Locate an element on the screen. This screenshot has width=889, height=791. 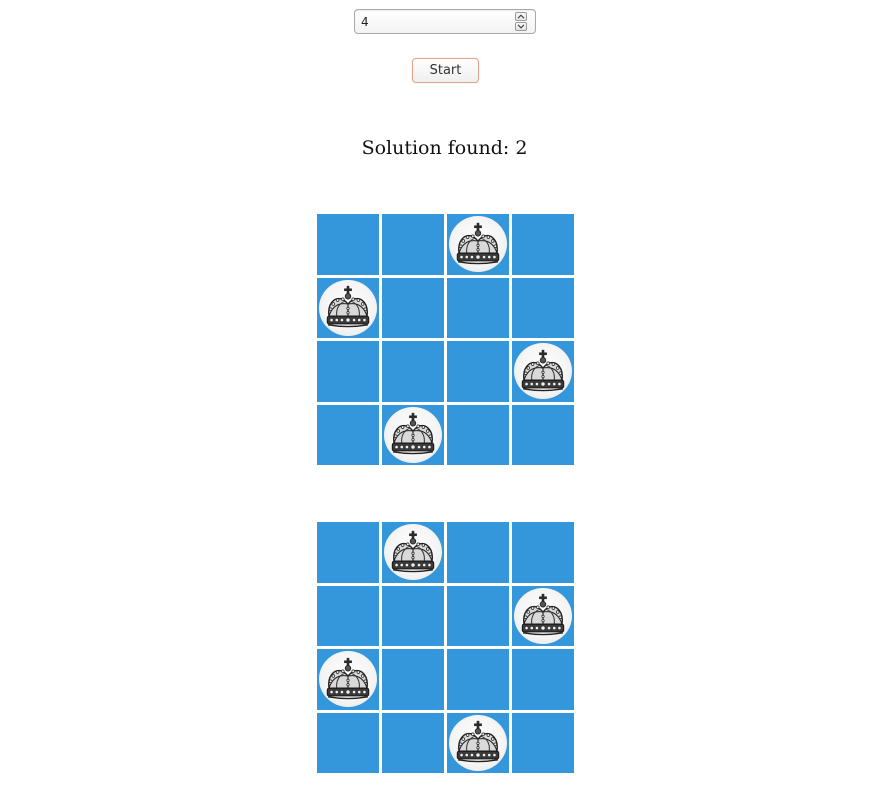
board-size-spinner is located at coordinates (445, 21).